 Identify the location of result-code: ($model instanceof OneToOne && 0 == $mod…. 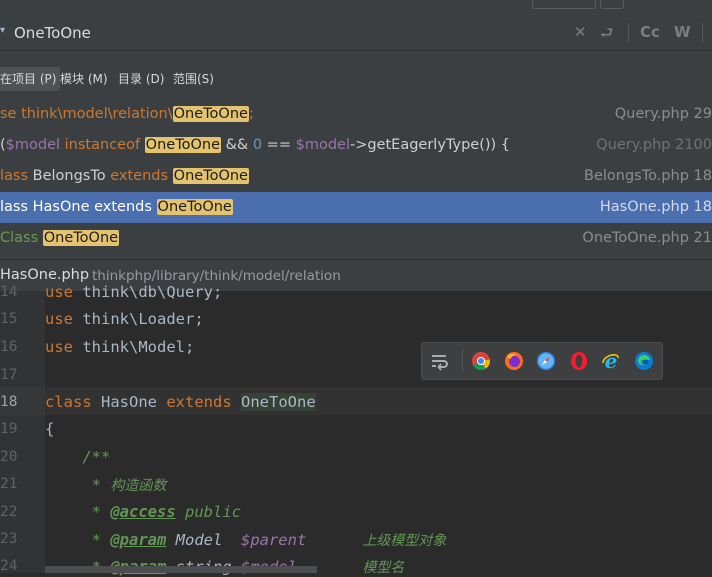
(255, 145).